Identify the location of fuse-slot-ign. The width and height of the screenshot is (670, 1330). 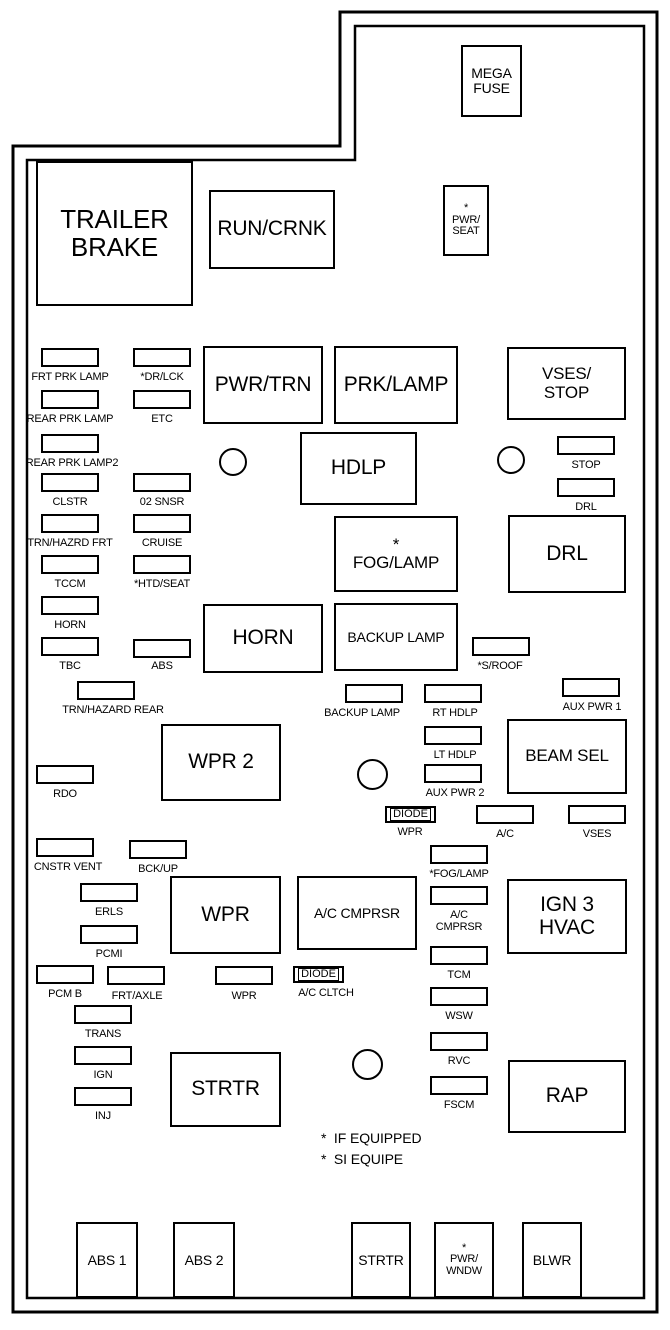
(103, 1055).